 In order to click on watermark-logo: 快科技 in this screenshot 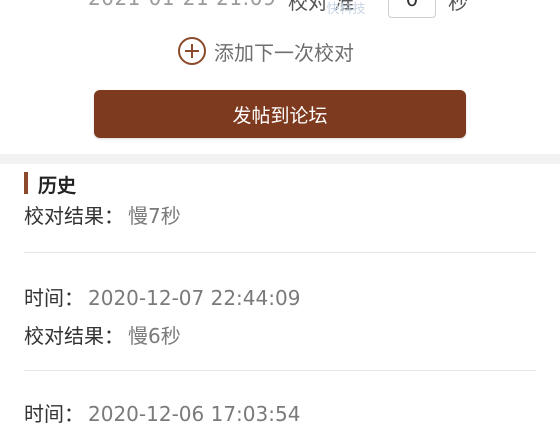, I will do `click(346, 9)`.